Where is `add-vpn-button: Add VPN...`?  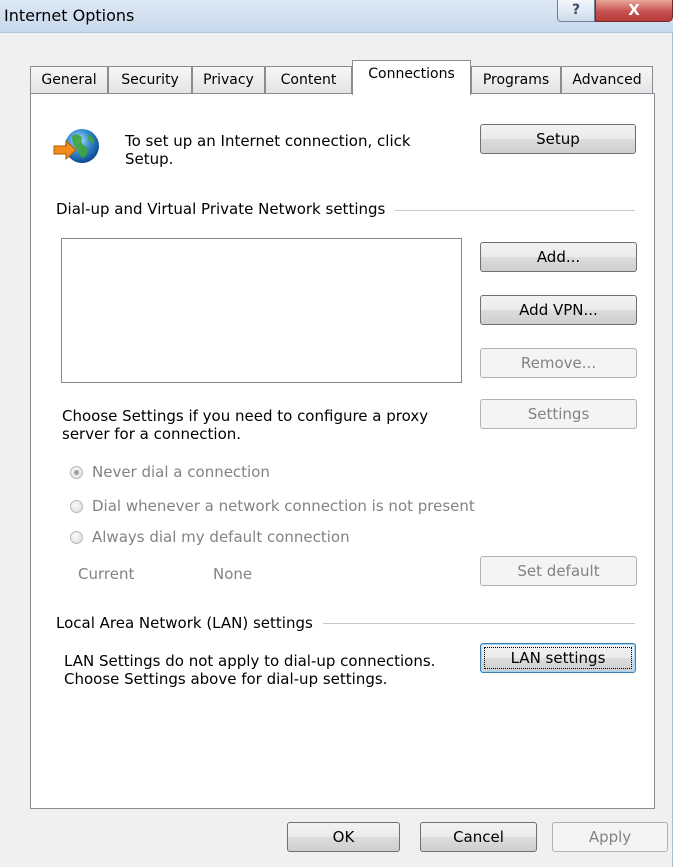 add-vpn-button: Add VPN... is located at coordinates (558, 310).